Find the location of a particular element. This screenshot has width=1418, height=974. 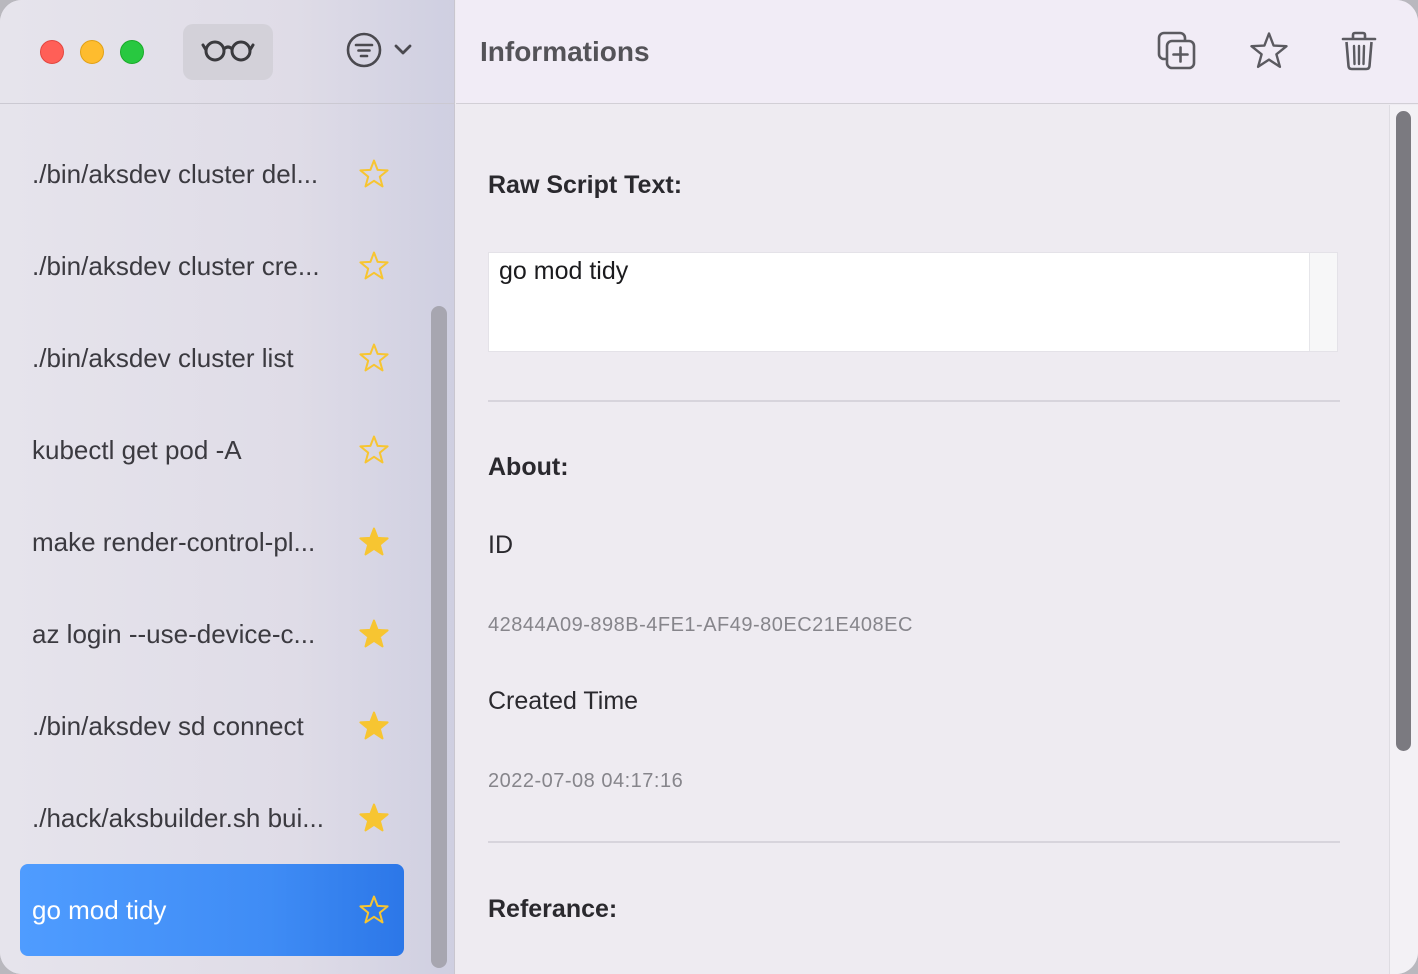

detail-toolbar: Informations is located at coordinates (937, 52).